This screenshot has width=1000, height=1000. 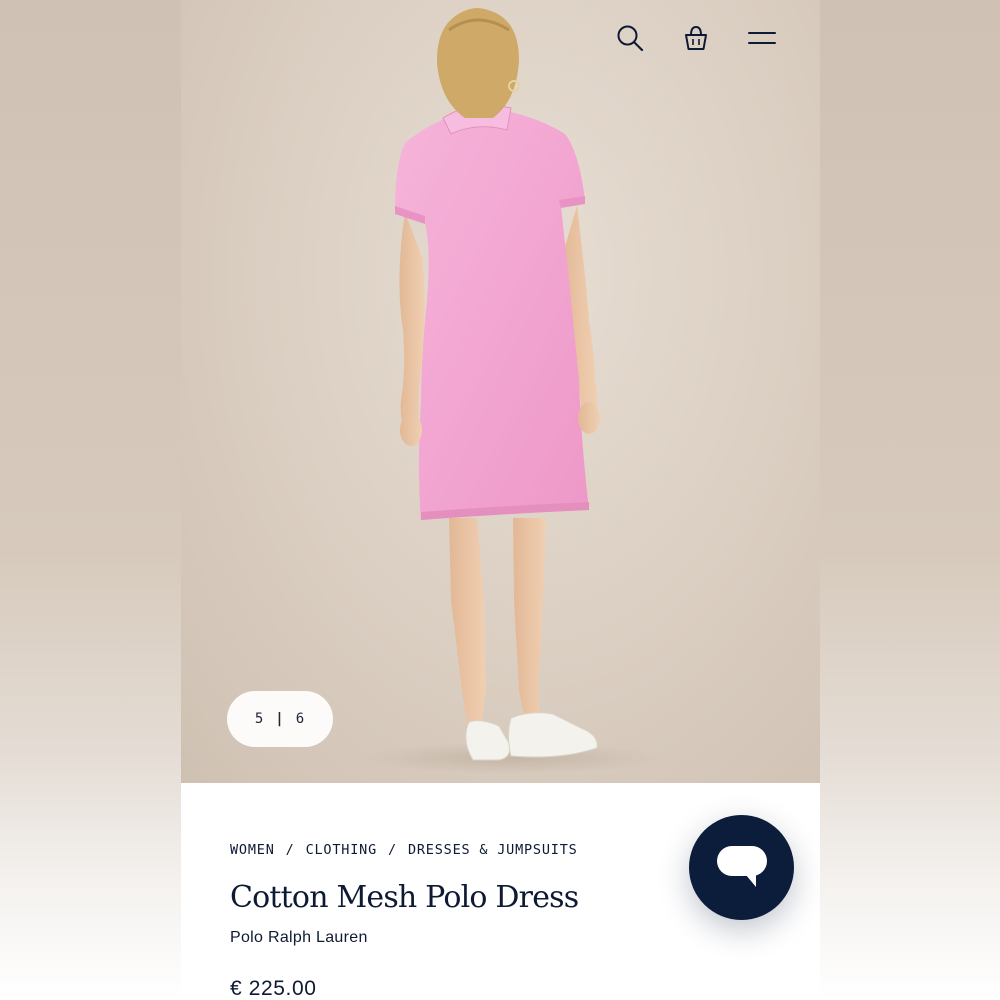 I want to click on hamburger-menu-icon, so click(x=762, y=38).